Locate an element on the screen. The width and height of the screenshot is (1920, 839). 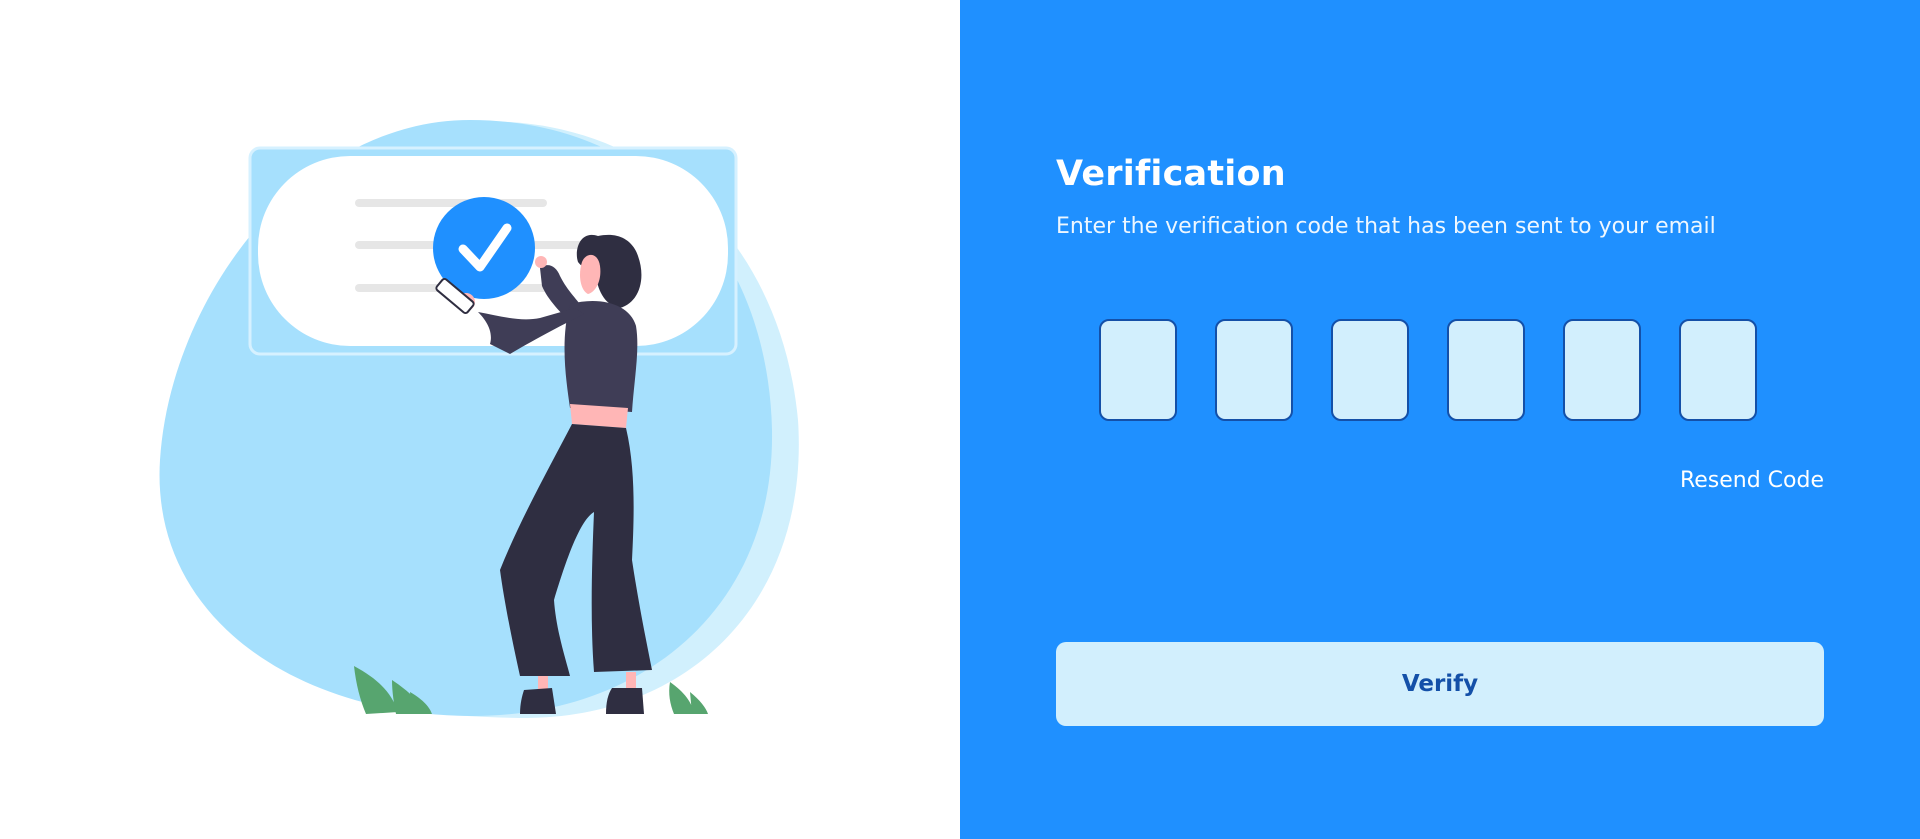
plant-right-icon is located at coordinates (688, 698).